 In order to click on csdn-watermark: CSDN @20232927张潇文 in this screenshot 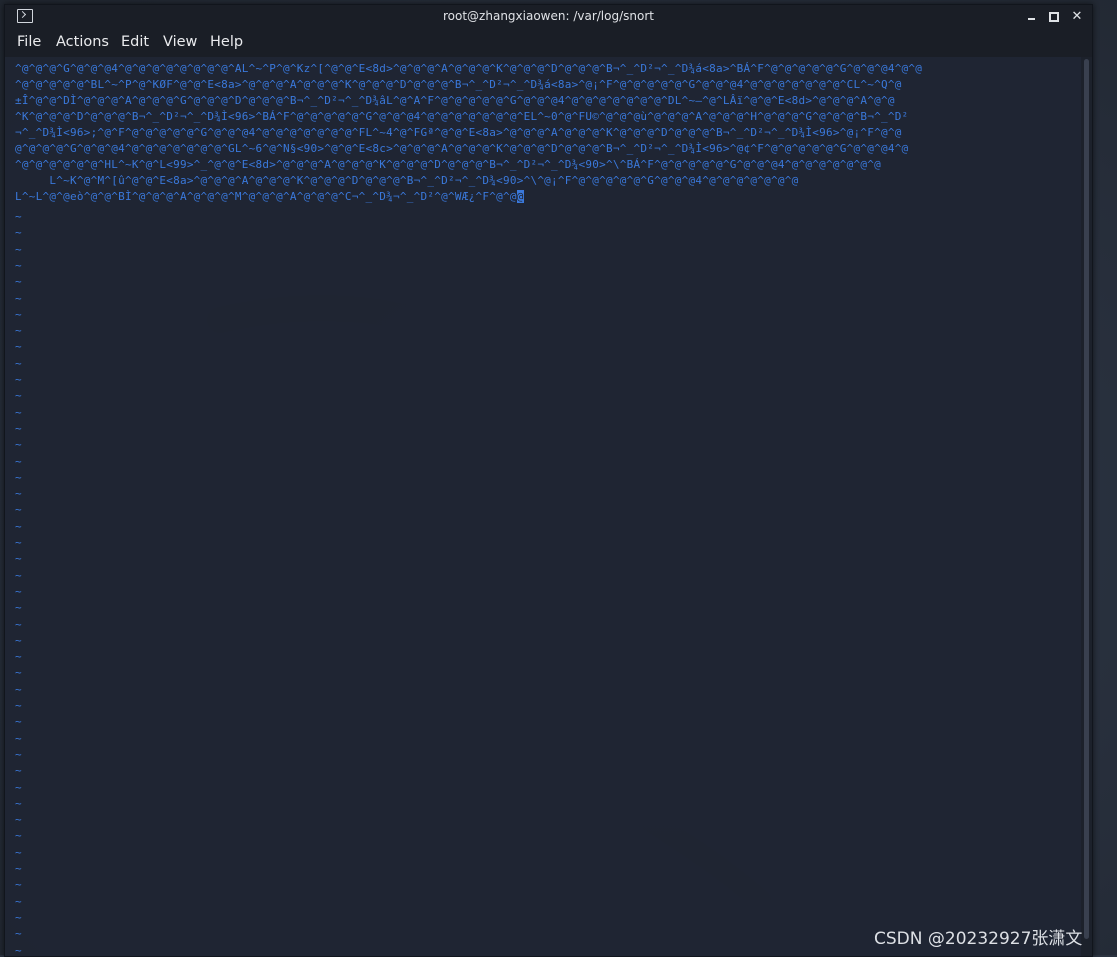, I will do `click(978, 939)`.